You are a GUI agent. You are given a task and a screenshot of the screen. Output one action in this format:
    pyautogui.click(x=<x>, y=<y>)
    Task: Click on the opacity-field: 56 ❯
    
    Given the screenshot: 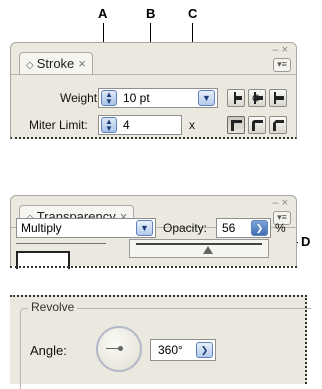 What is the action you would take?
    pyautogui.click(x=243, y=228)
    